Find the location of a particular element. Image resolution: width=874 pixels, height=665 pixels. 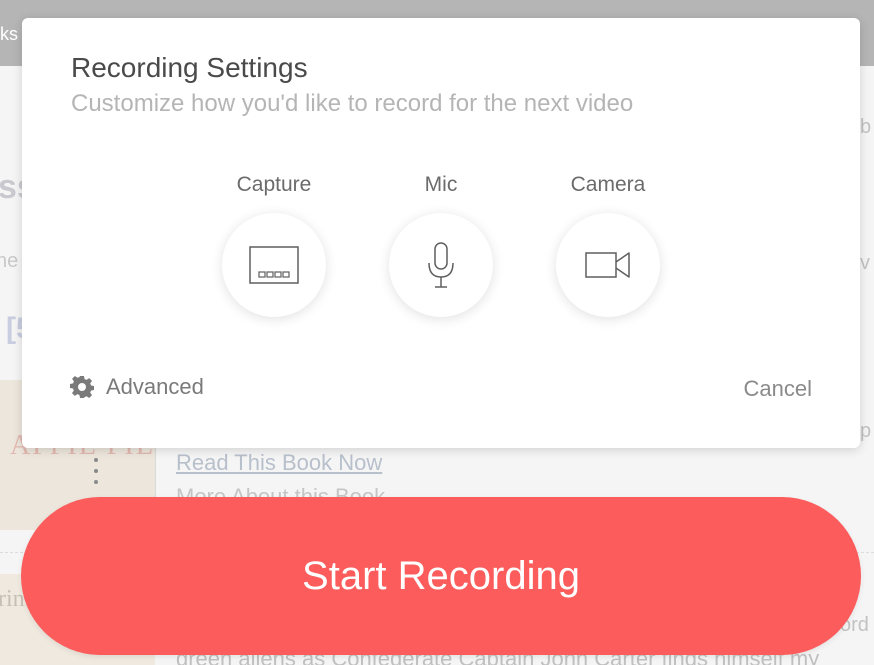

capture-button is located at coordinates (274, 265).